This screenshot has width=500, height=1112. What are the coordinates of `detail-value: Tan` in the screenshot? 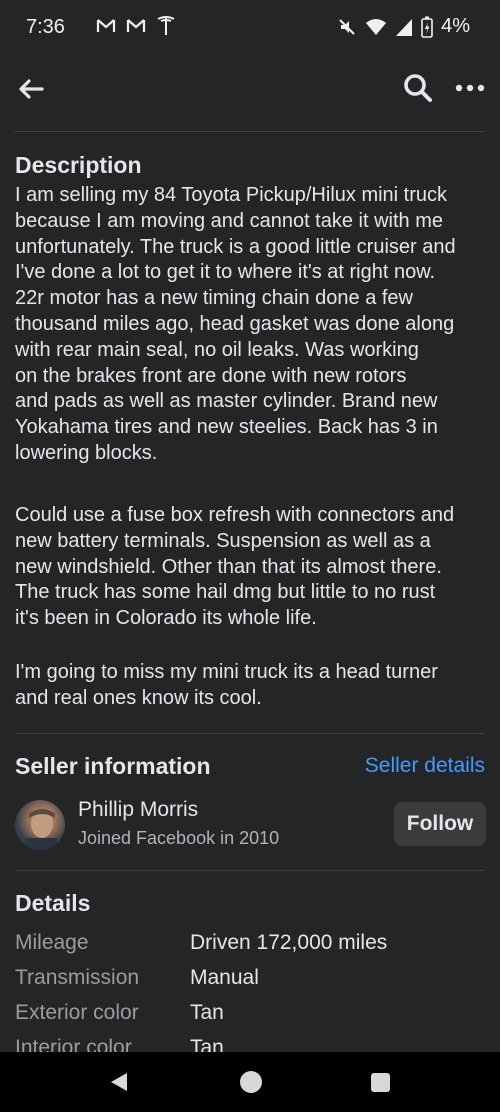 It's located at (207, 1012).